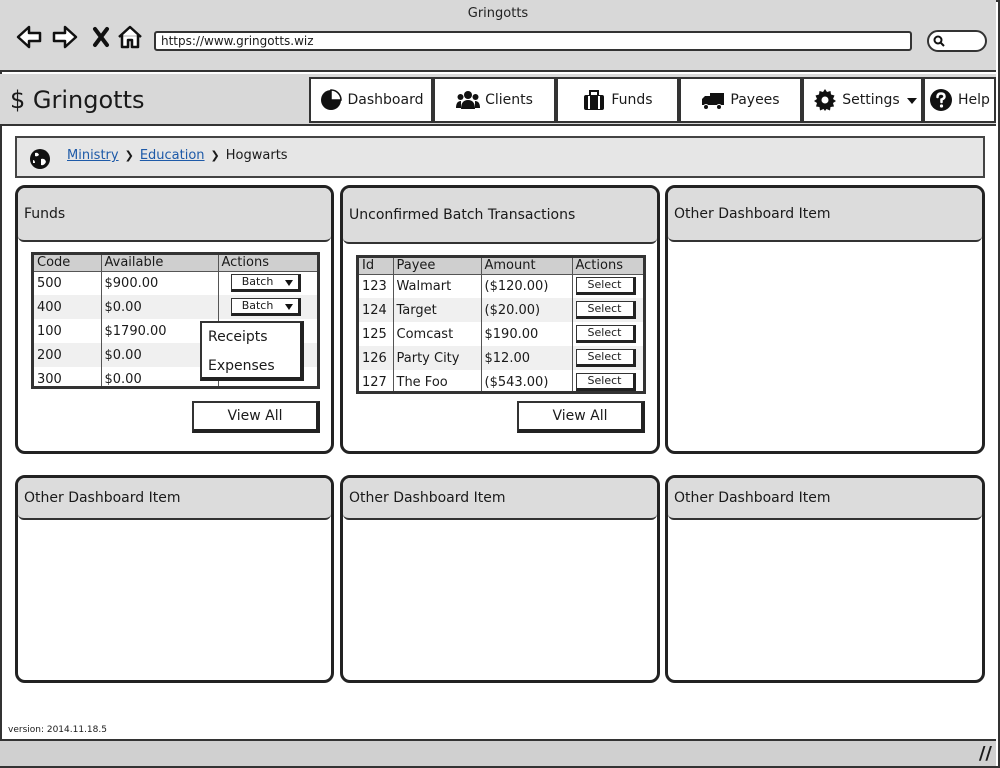 The image size is (1000, 768). Describe the element at coordinates (632, 100) in the screenshot. I see `nav-funds-label: Funds` at that location.